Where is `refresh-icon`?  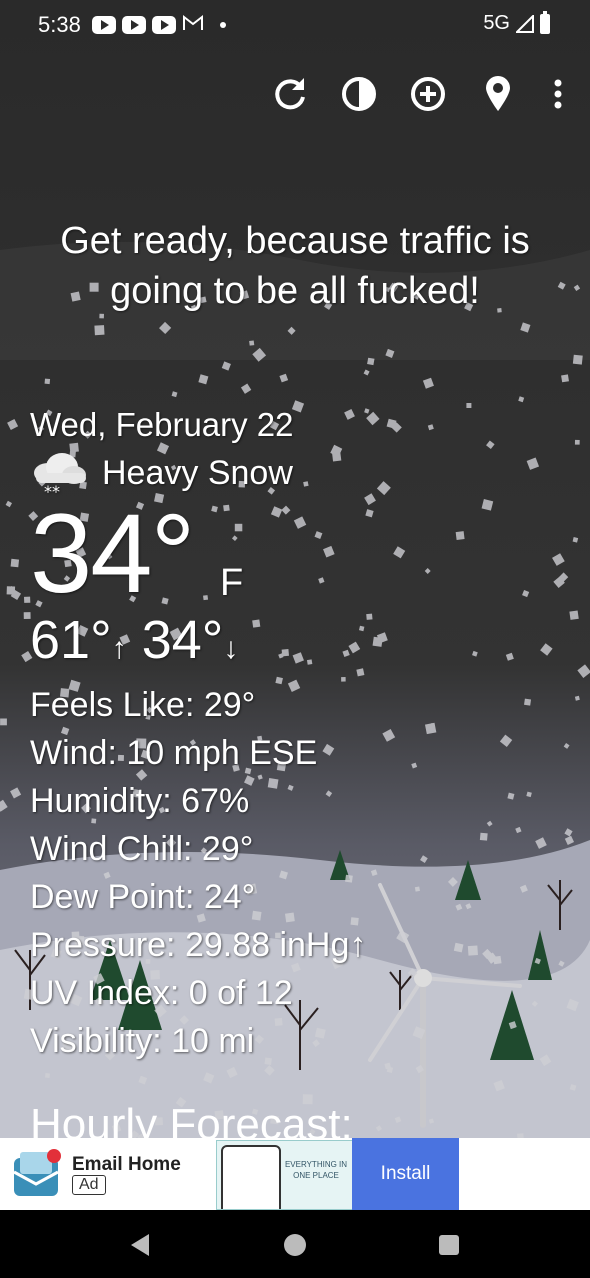 refresh-icon is located at coordinates (290, 94).